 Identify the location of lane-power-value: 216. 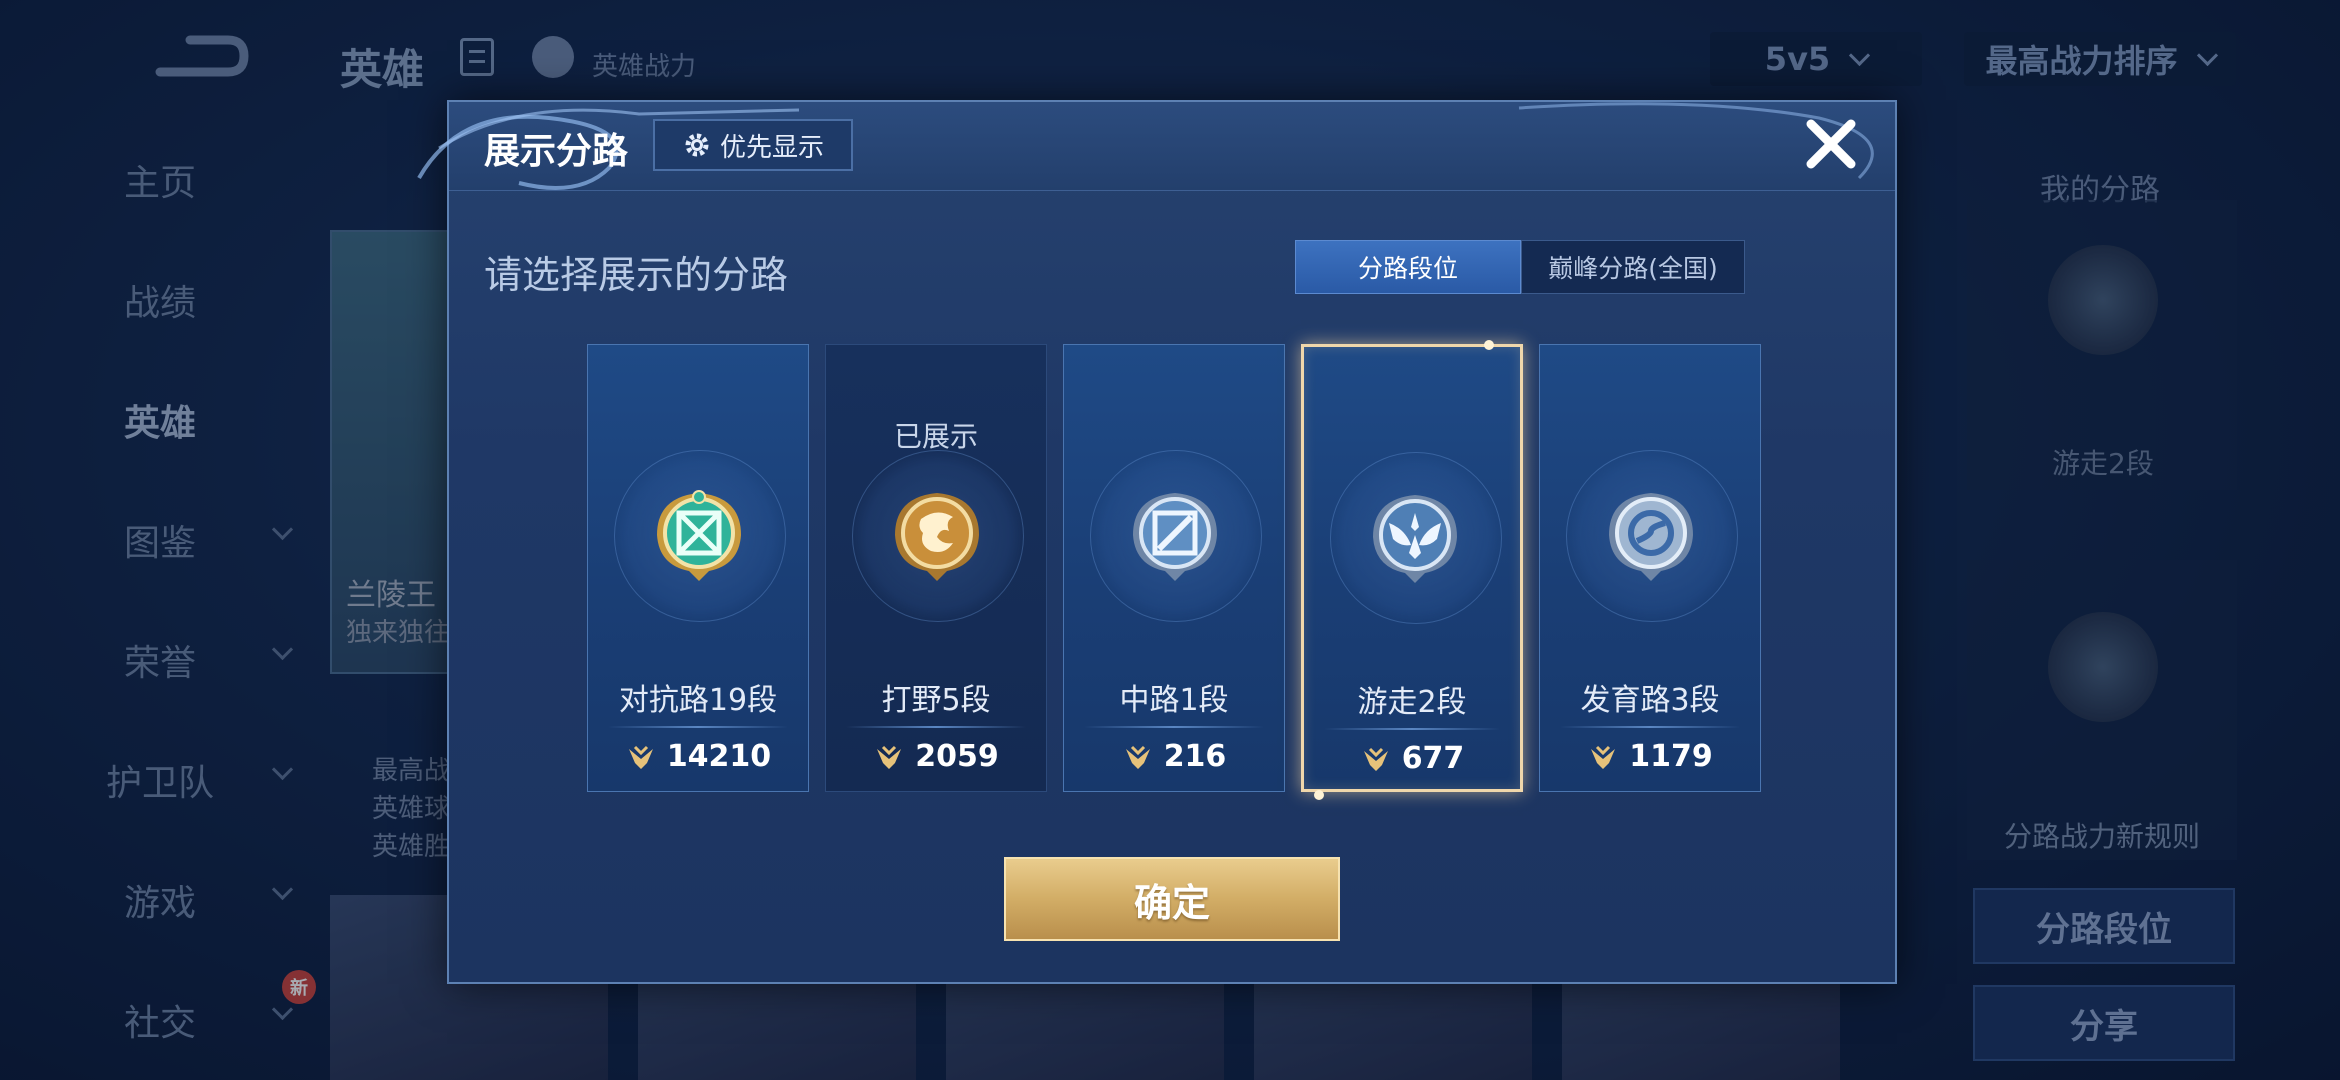
(1195, 756).